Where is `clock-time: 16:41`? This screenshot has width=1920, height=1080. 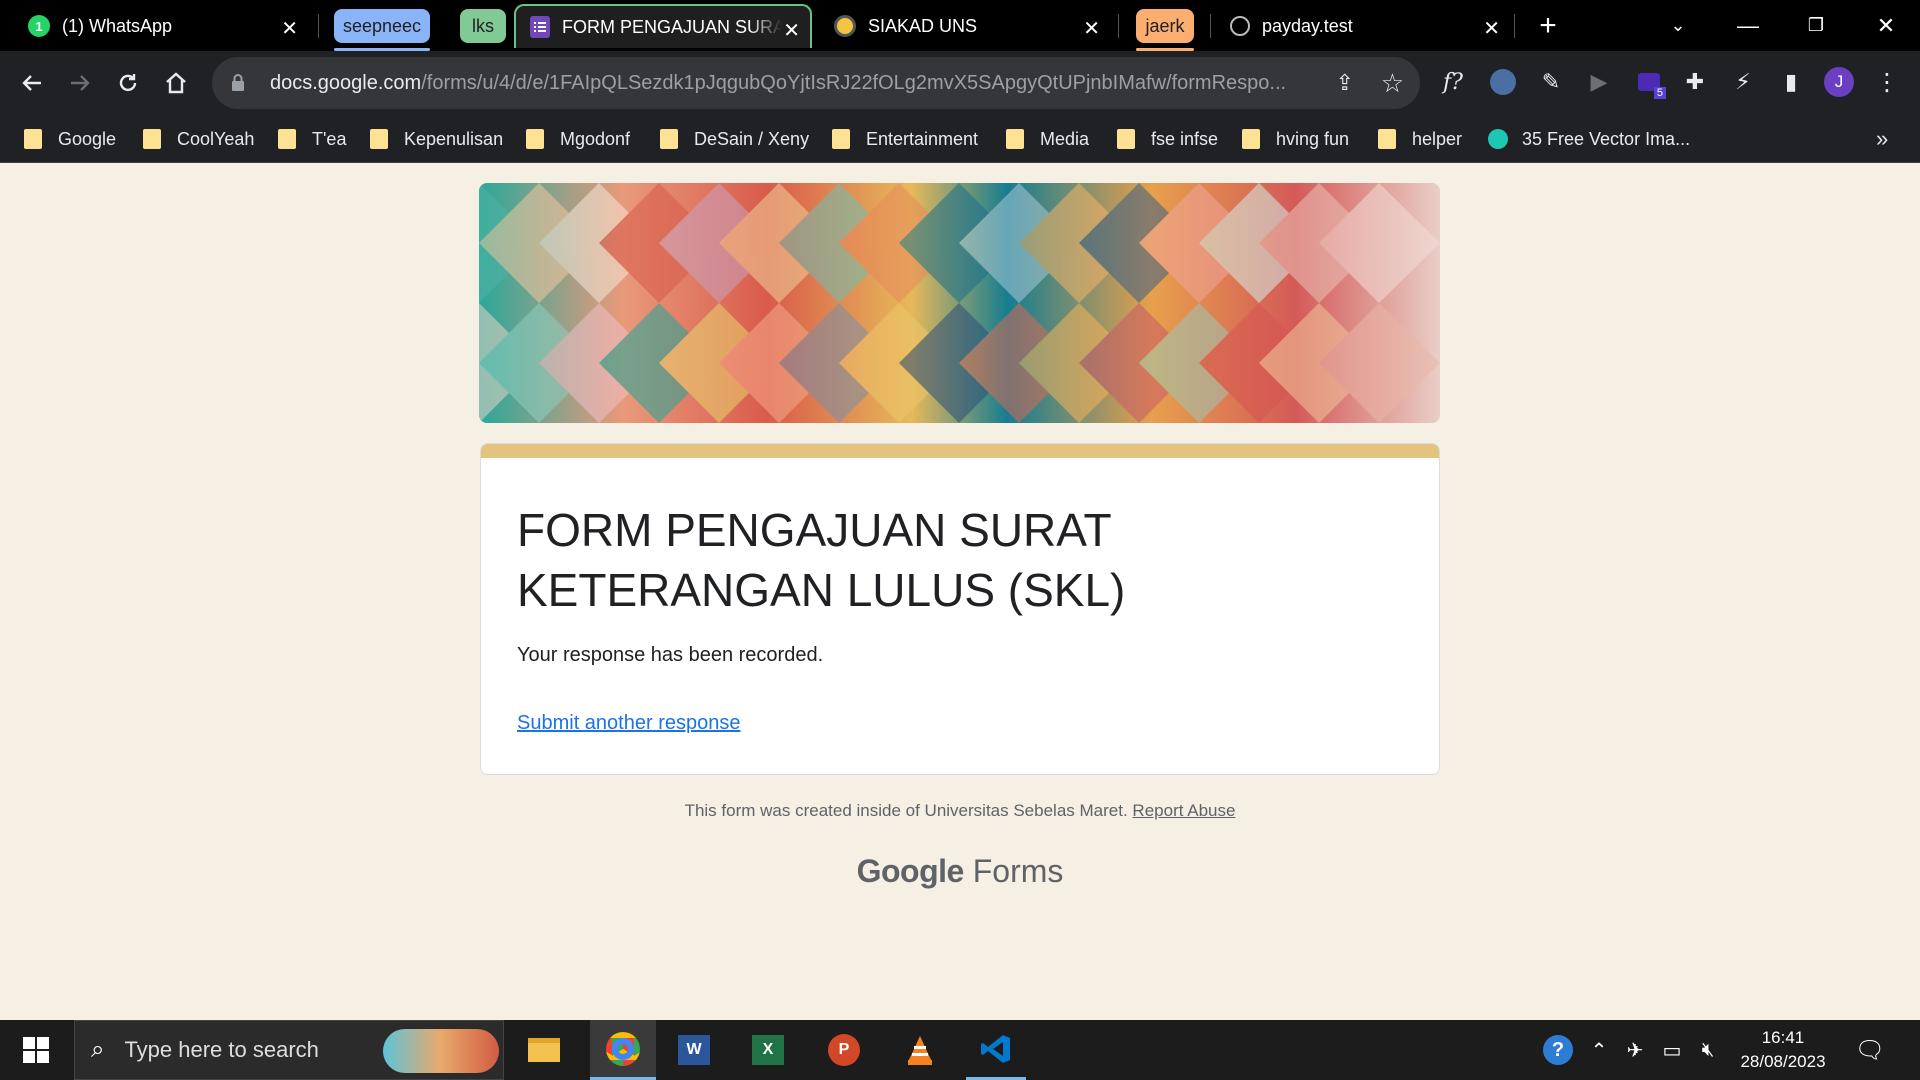
clock-time: 16:41 is located at coordinates (1783, 1037).